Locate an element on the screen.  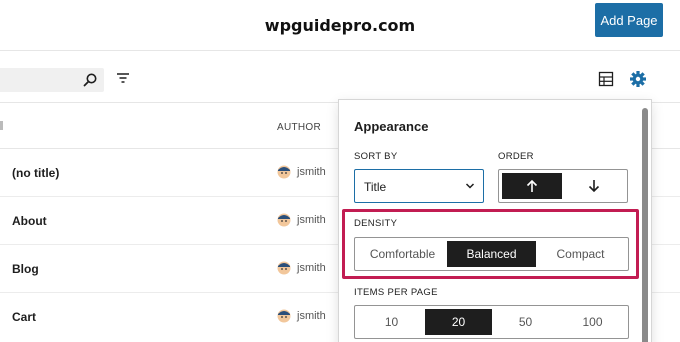
items-per-page-20: 20 is located at coordinates (458, 322).